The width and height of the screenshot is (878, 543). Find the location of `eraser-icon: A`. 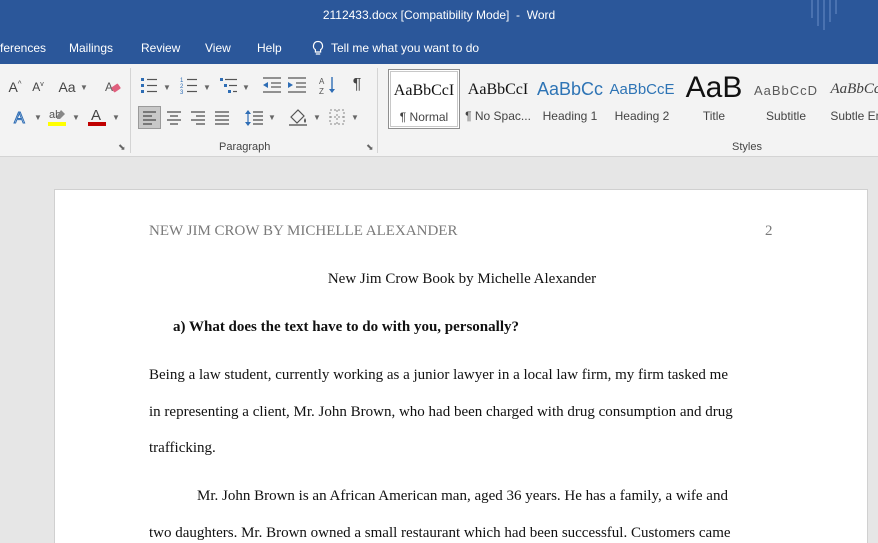

eraser-icon: A is located at coordinates (113, 87).